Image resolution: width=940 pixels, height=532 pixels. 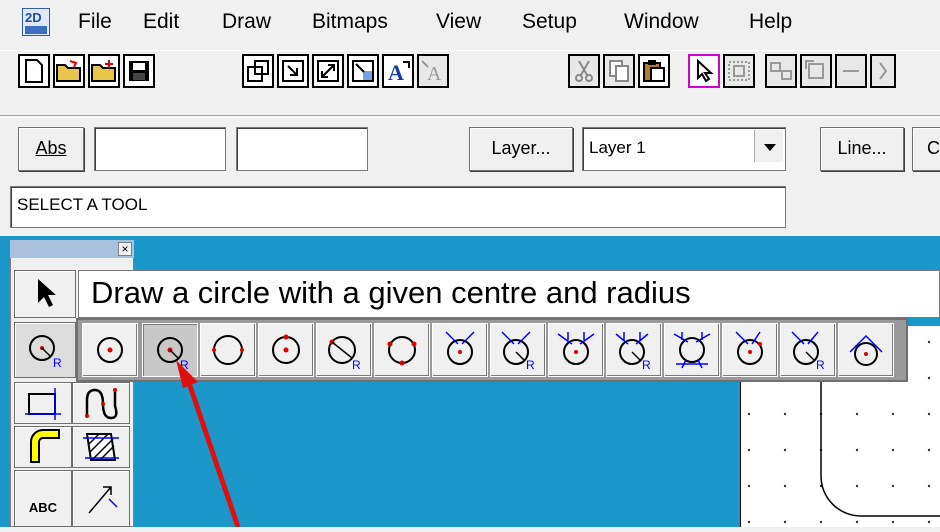 I want to click on palette-titlebar, so click(x=72, y=249).